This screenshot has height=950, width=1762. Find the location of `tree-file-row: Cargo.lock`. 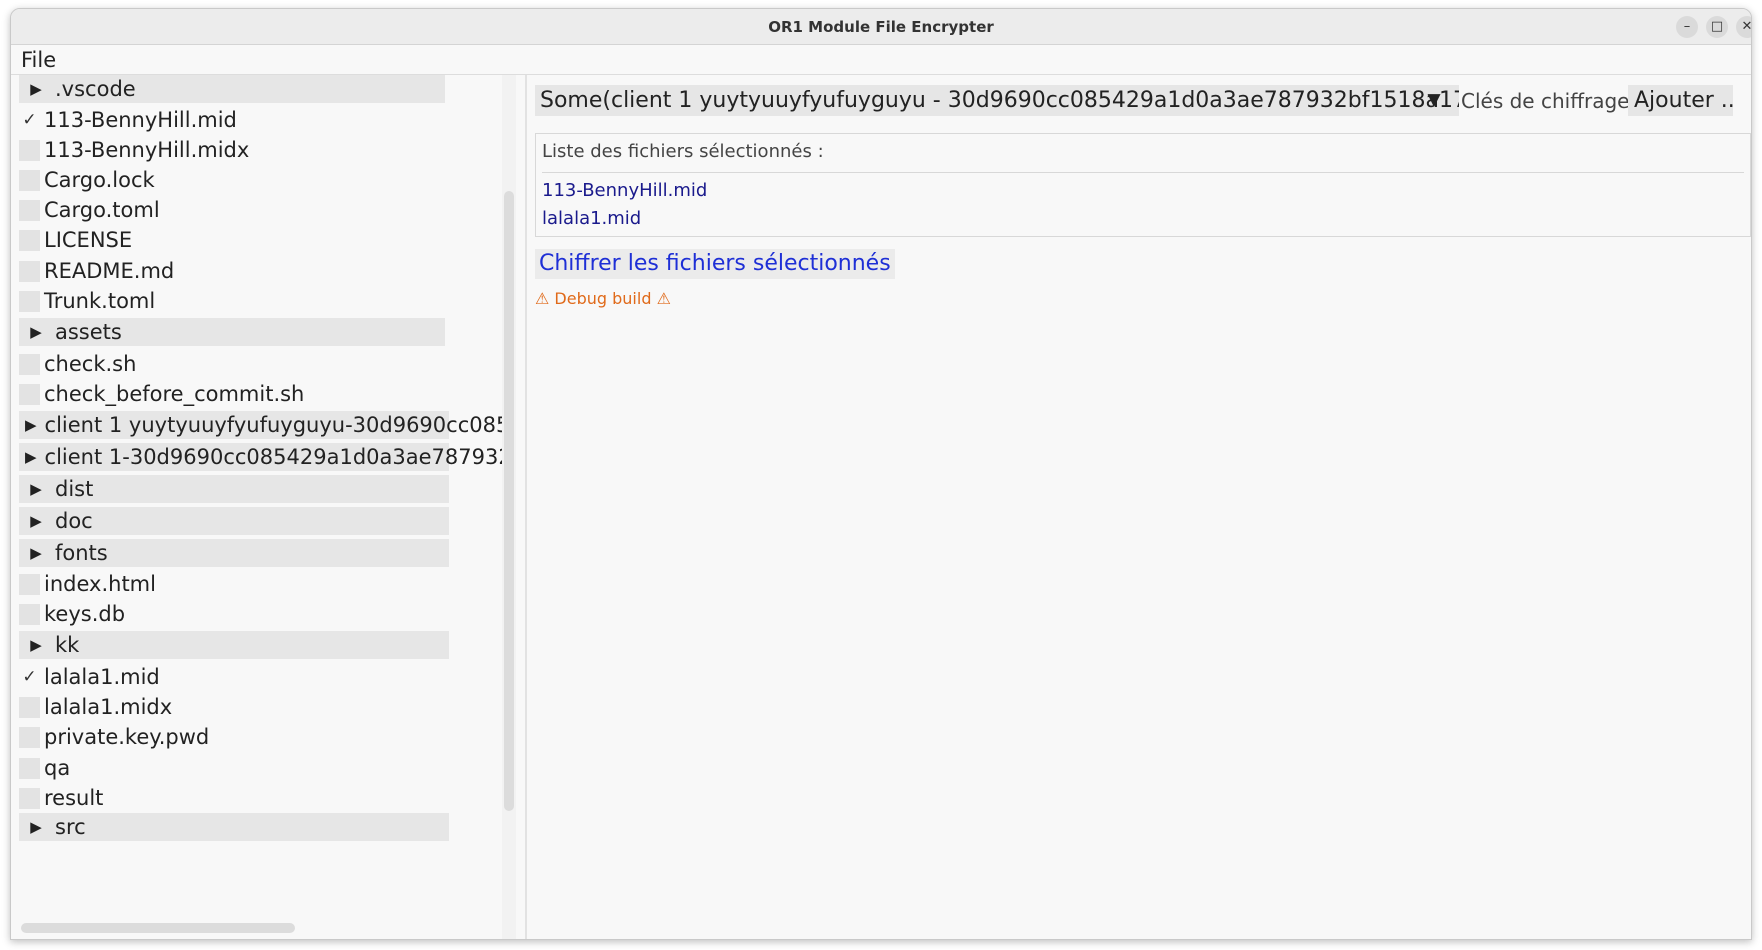

tree-file-row: Cargo.lock is located at coordinates (87, 180).